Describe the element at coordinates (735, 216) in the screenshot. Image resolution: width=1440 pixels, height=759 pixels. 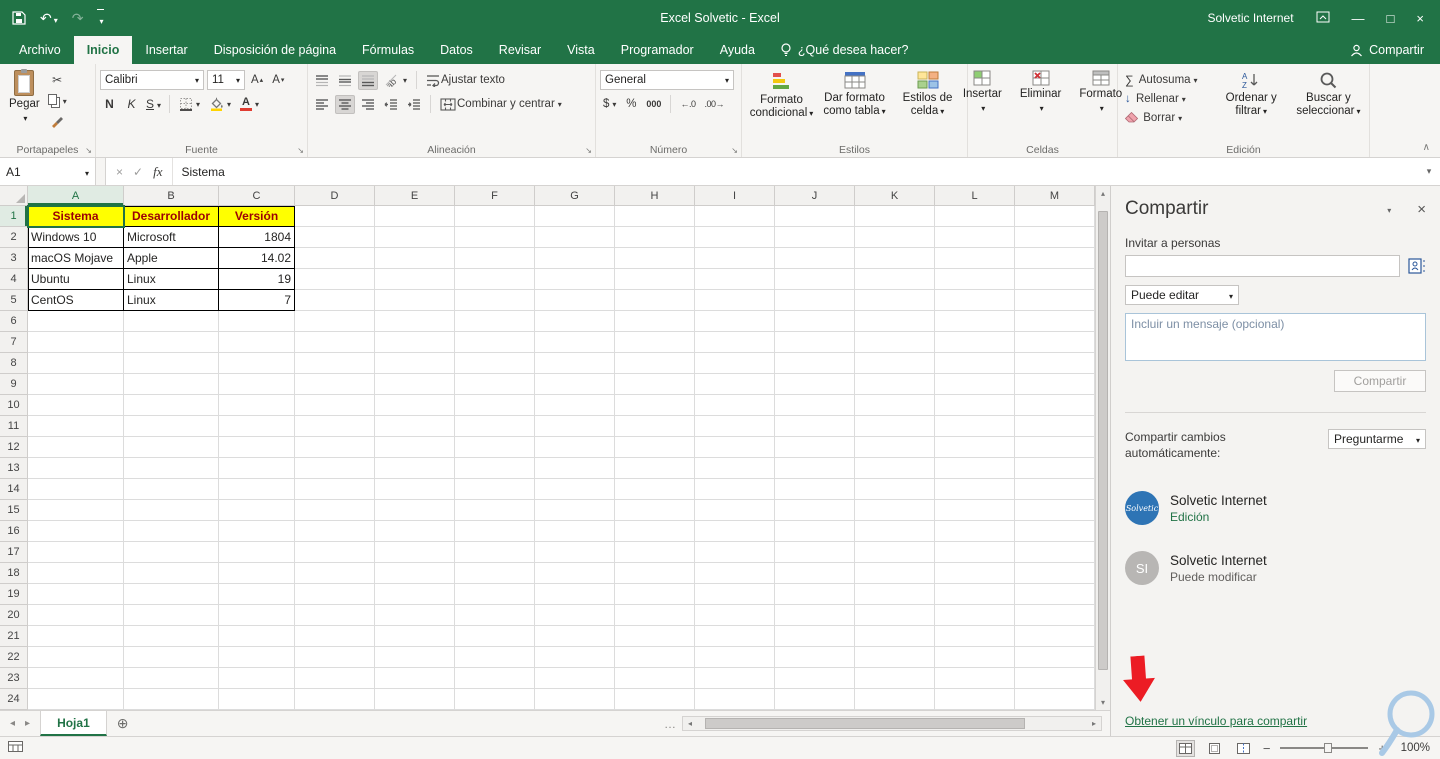
I see `cell-I1` at that location.